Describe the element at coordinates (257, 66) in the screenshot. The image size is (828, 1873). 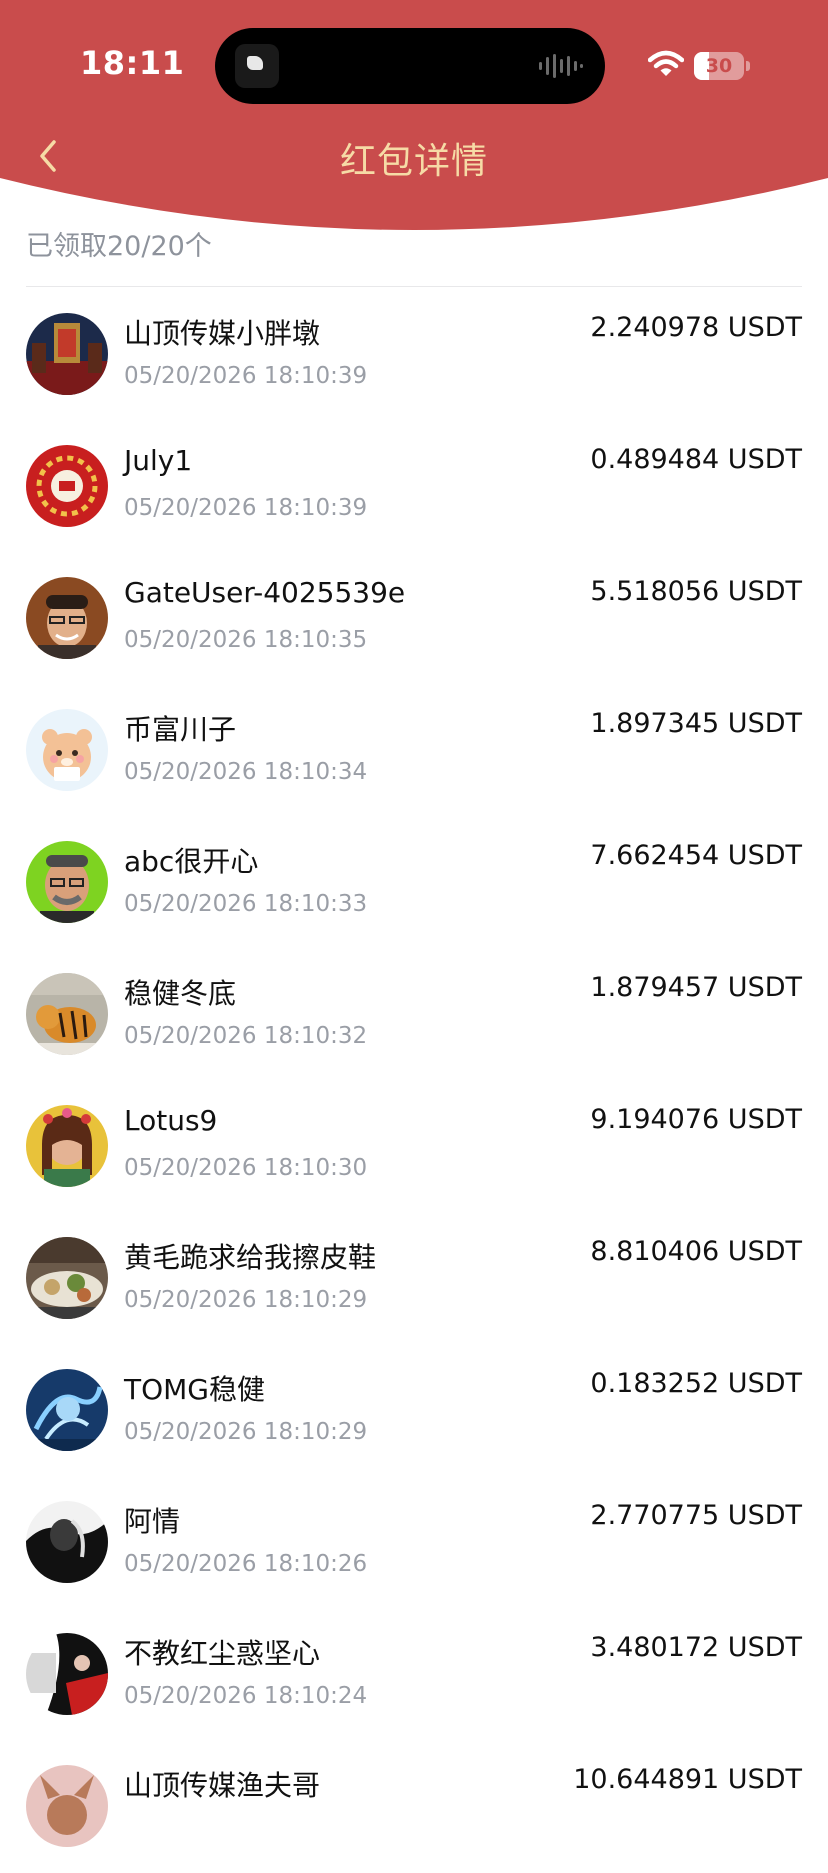
I see `now-playing-thumbnail` at that location.